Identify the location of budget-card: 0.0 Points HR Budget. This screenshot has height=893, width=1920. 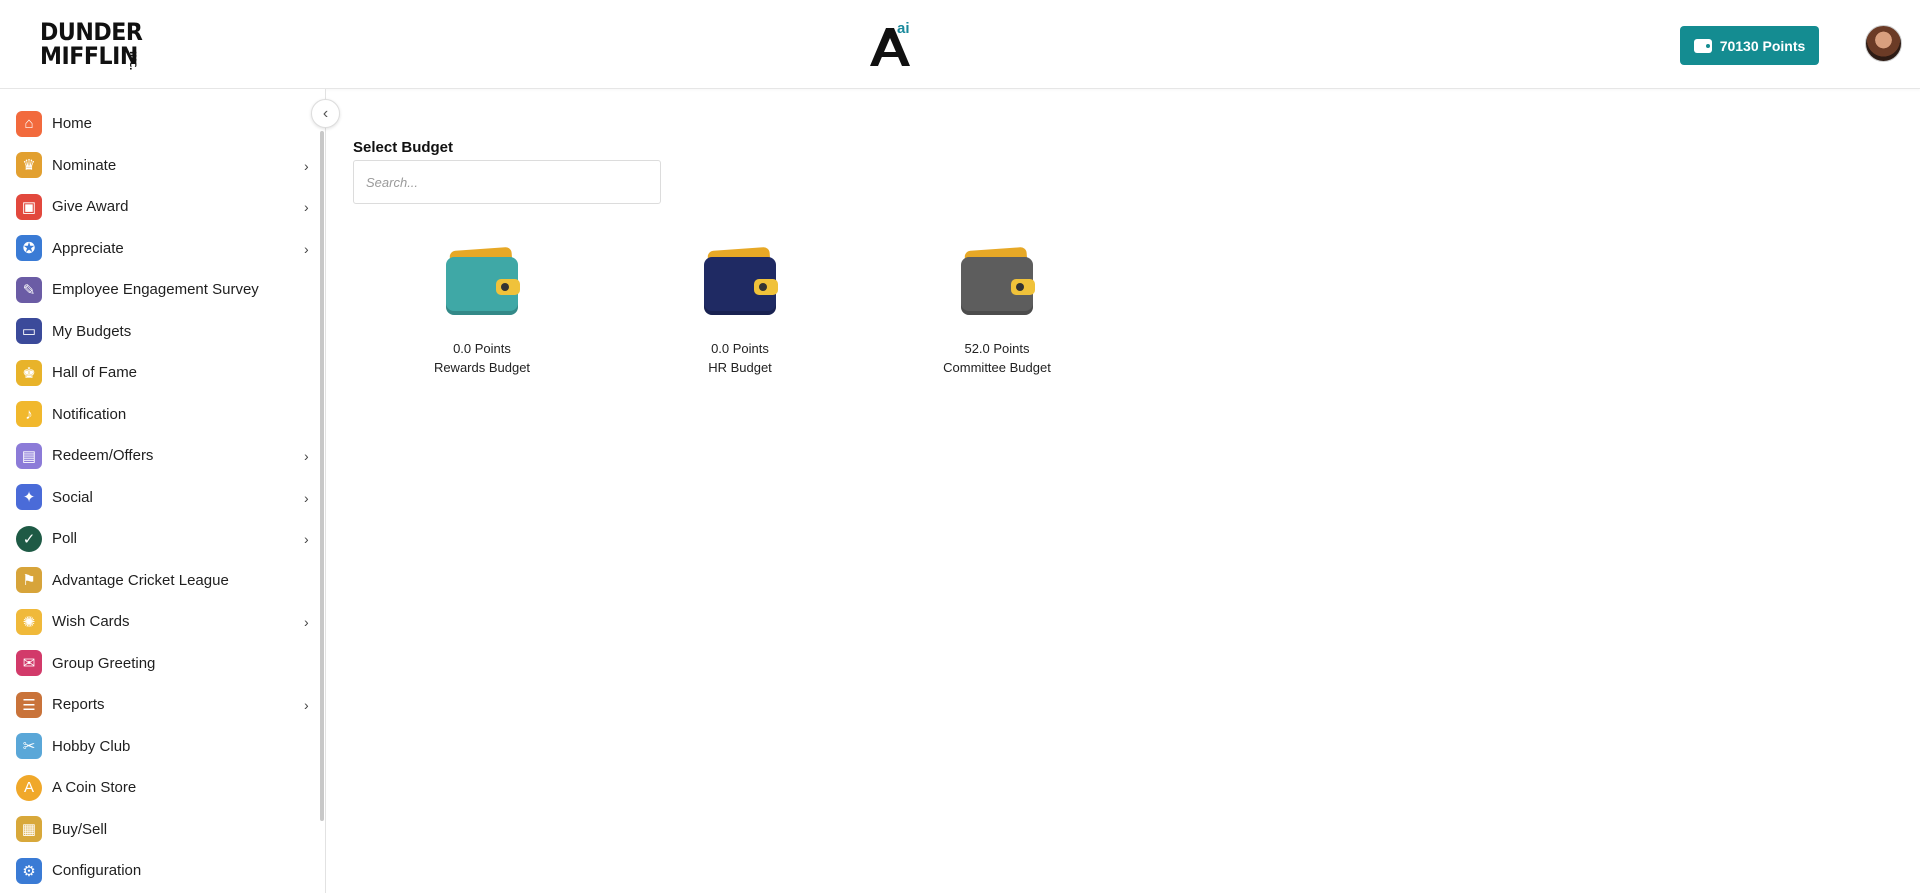
(740, 311).